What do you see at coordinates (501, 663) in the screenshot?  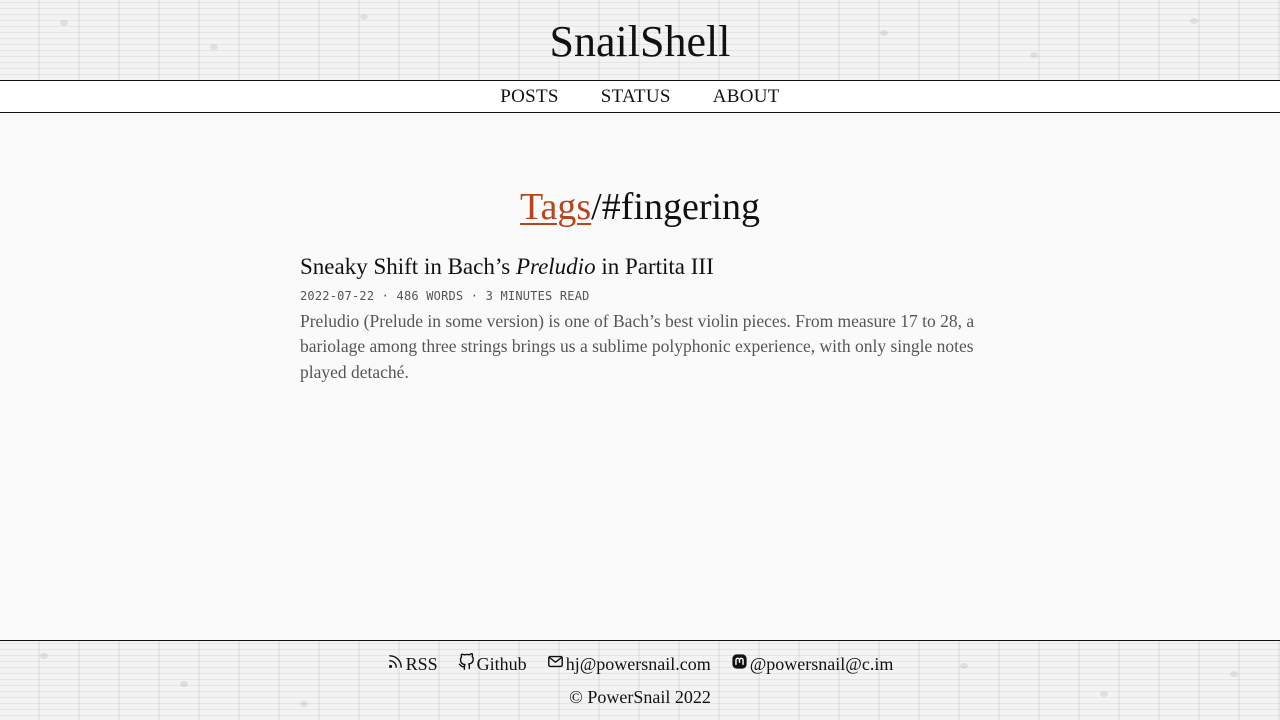 I see `footer-link-label: Github` at bounding box center [501, 663].